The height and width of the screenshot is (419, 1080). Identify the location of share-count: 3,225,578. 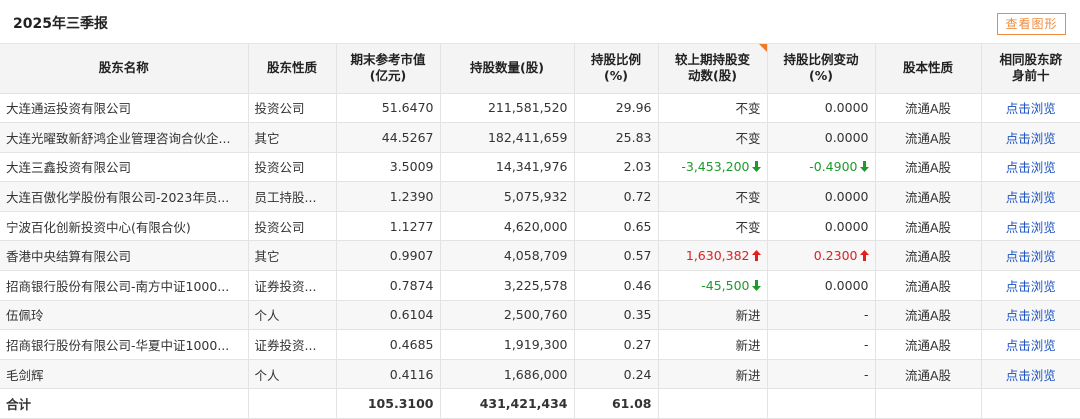
(507, 285).